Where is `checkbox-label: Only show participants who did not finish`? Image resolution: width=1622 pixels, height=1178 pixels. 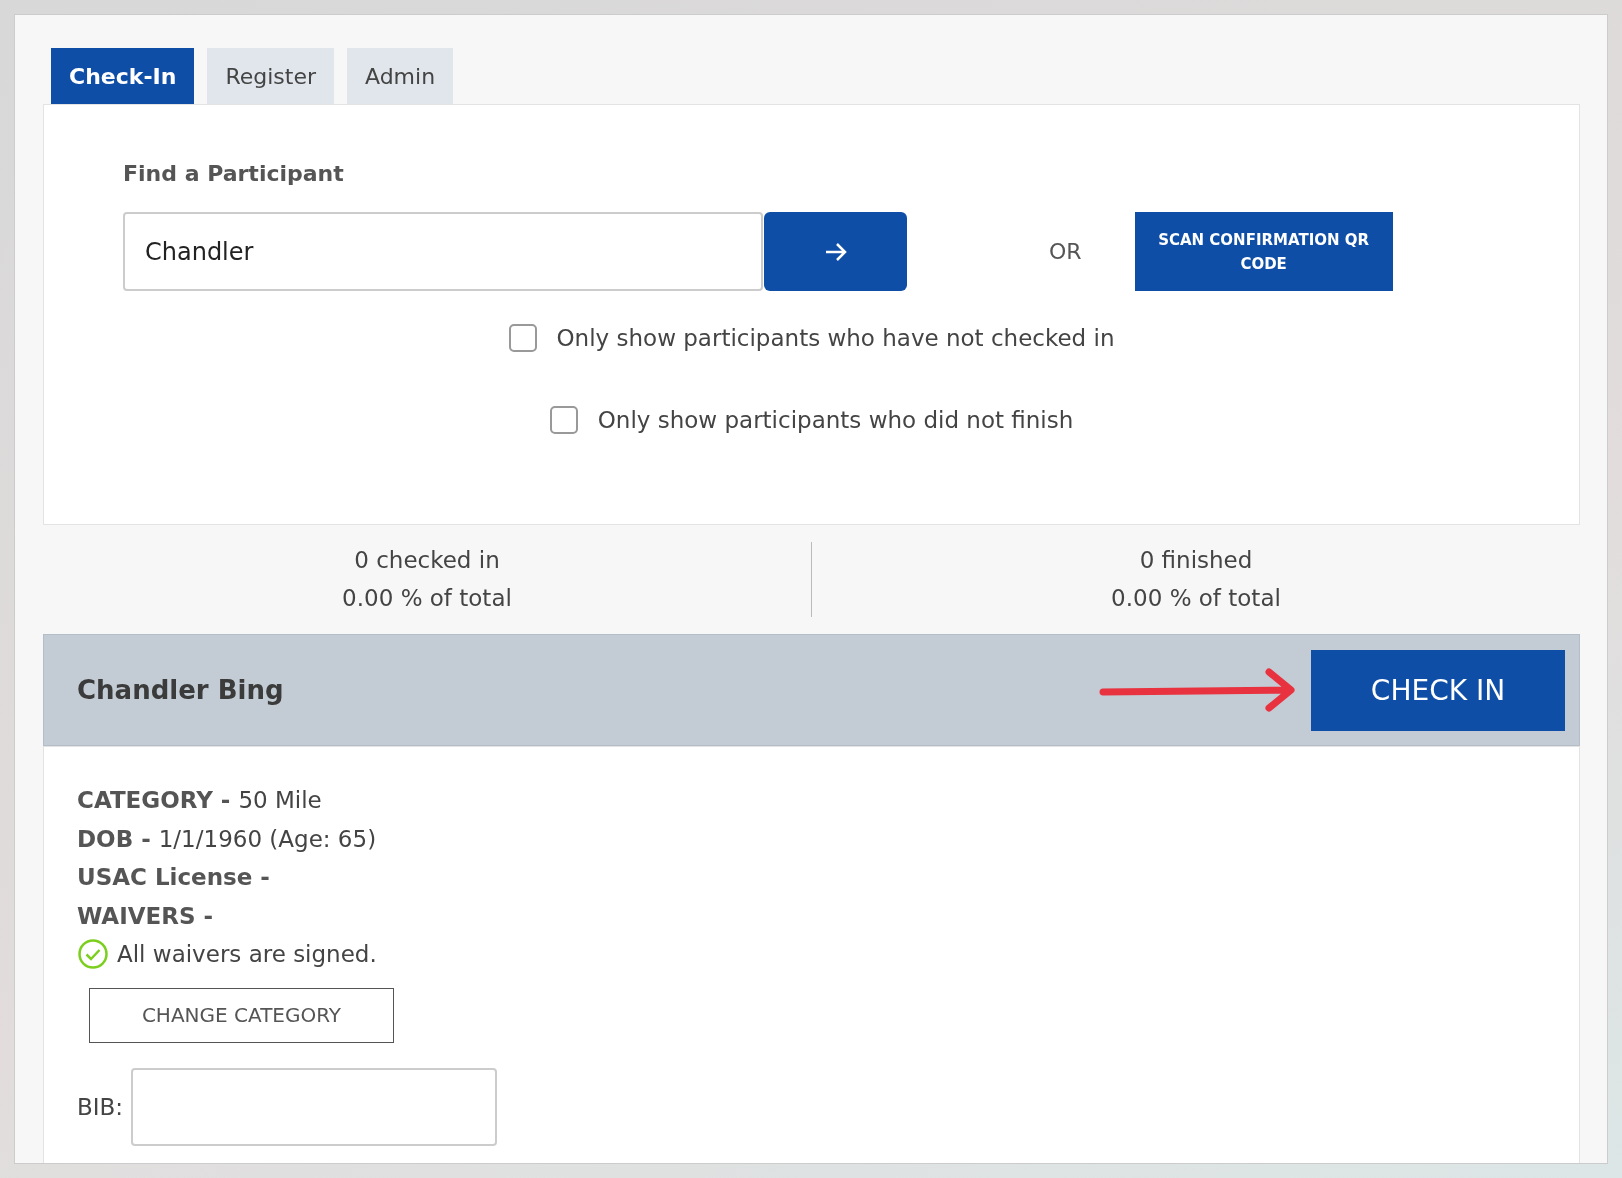
checkbox-label: Only show participants who did not finish is located at coordinates (835, 420).